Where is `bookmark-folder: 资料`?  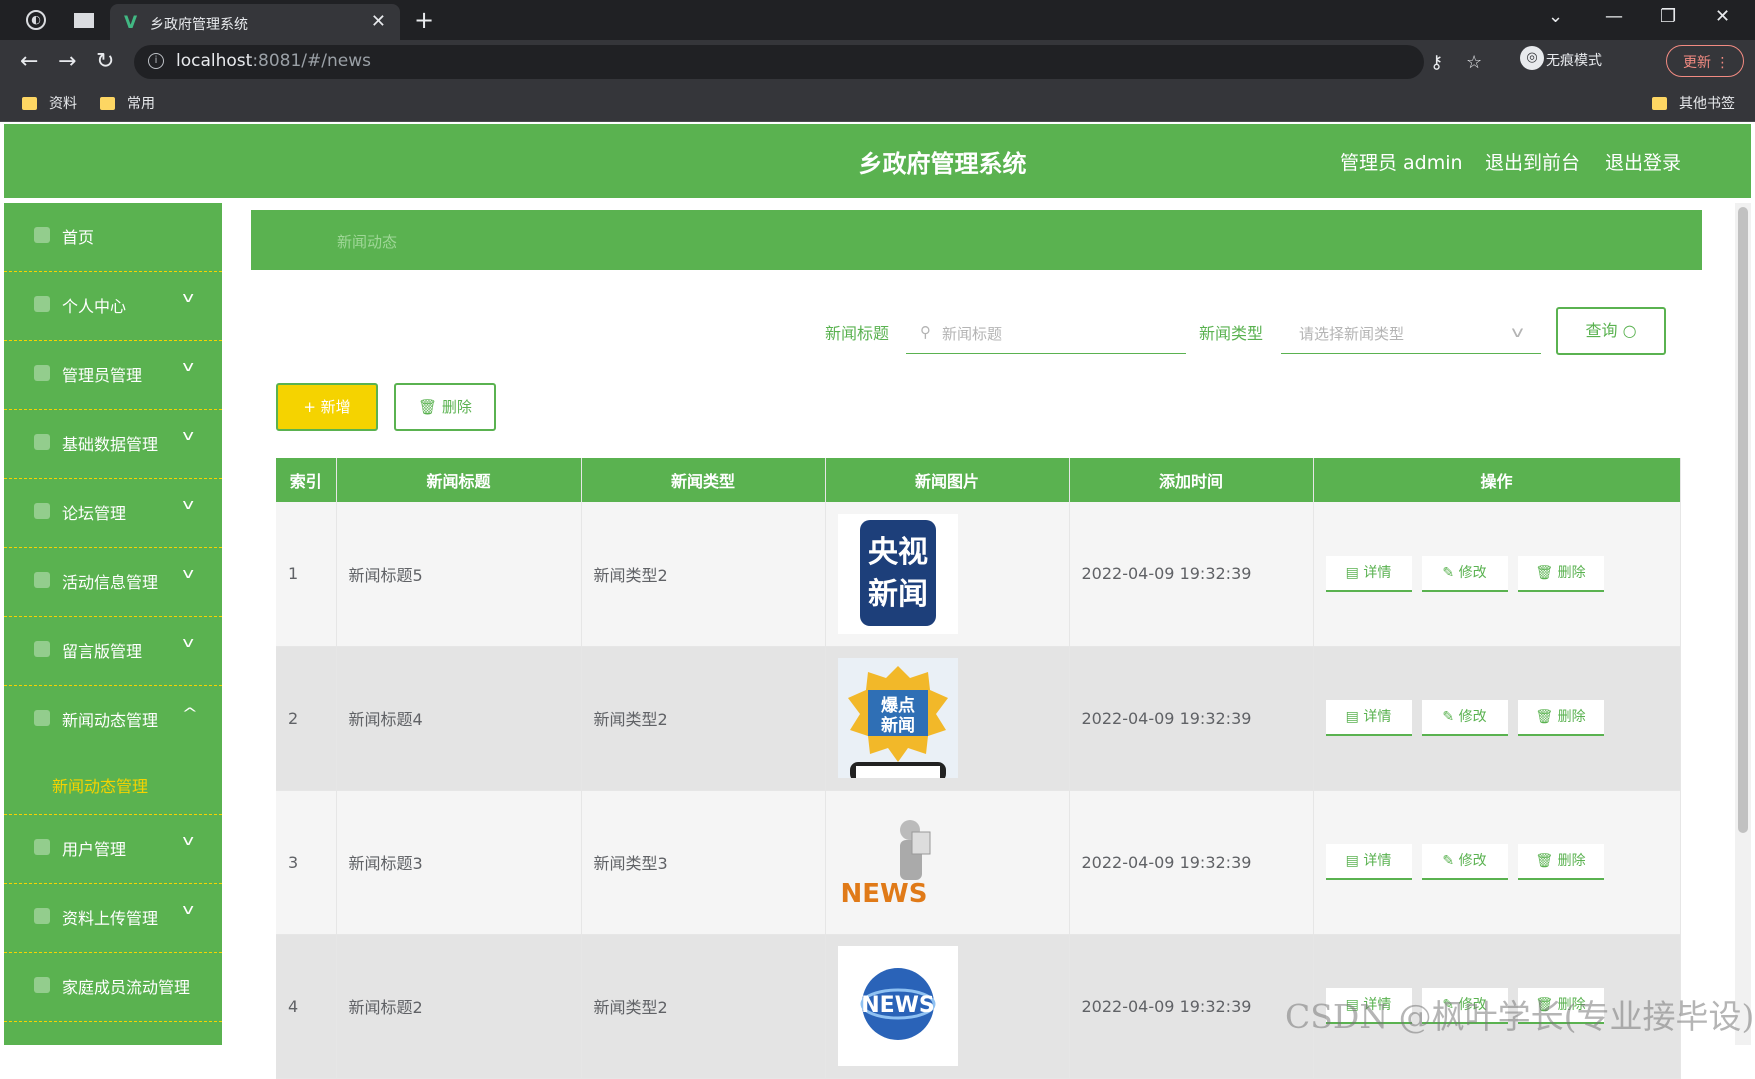 bookmark-folder: 资料 is located at coordinates (49, 103).